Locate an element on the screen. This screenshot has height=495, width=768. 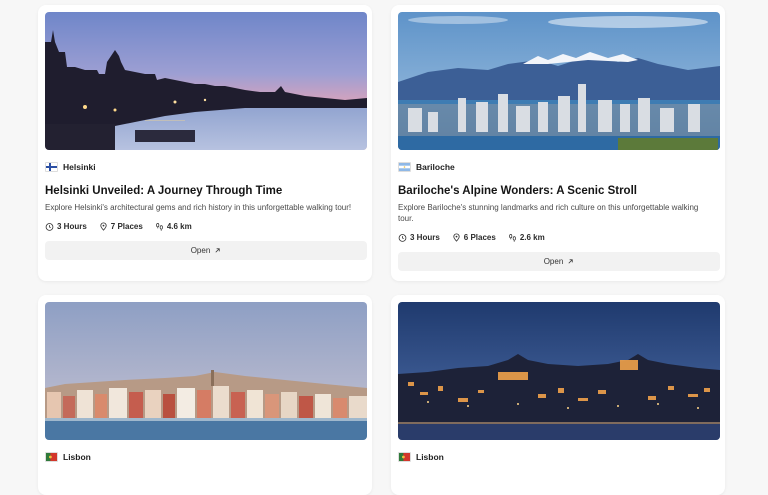
city-label: Helsinki is located at coordinates (79, 167).